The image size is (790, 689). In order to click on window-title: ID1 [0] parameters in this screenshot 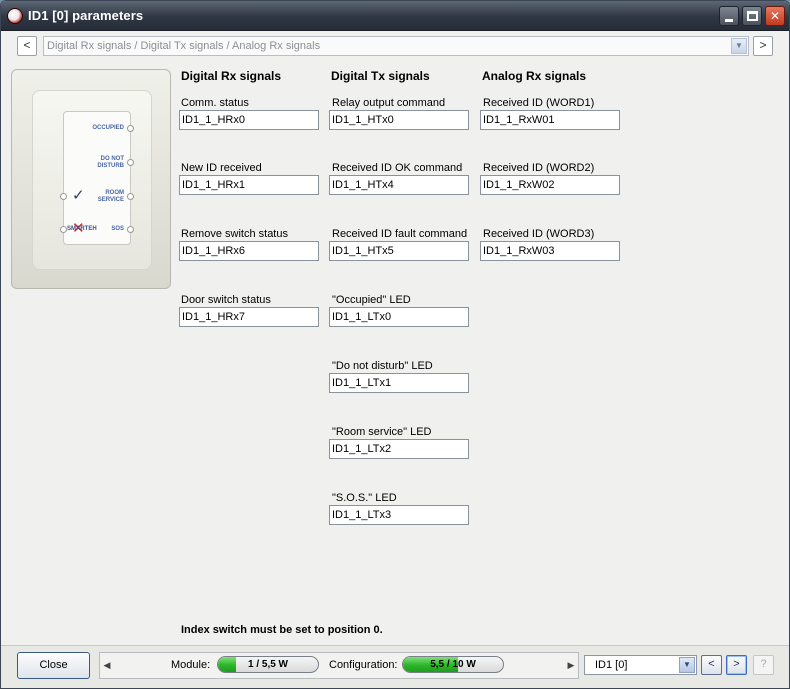, I will do `click(86, 15)`.